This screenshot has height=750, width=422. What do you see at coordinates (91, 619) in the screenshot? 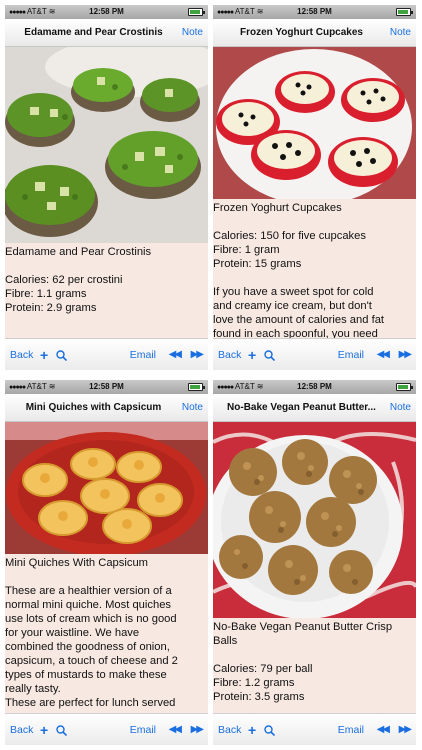
I see `body-line: use lots of cream which is no good` at bounding box center [91, 619].